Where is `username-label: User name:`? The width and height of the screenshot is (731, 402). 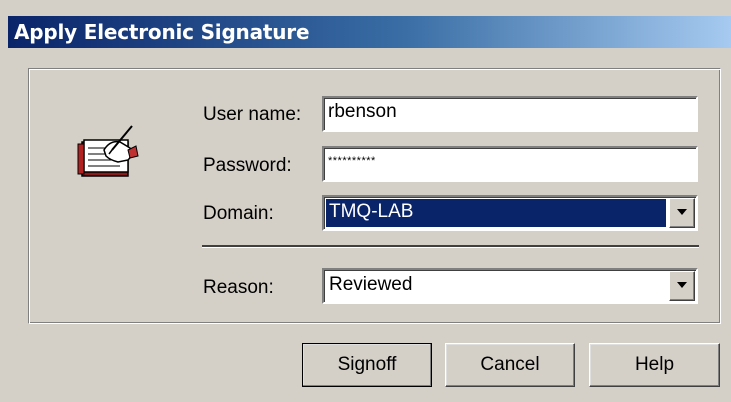
username-label: User name: is located at coordinates (252, 114).